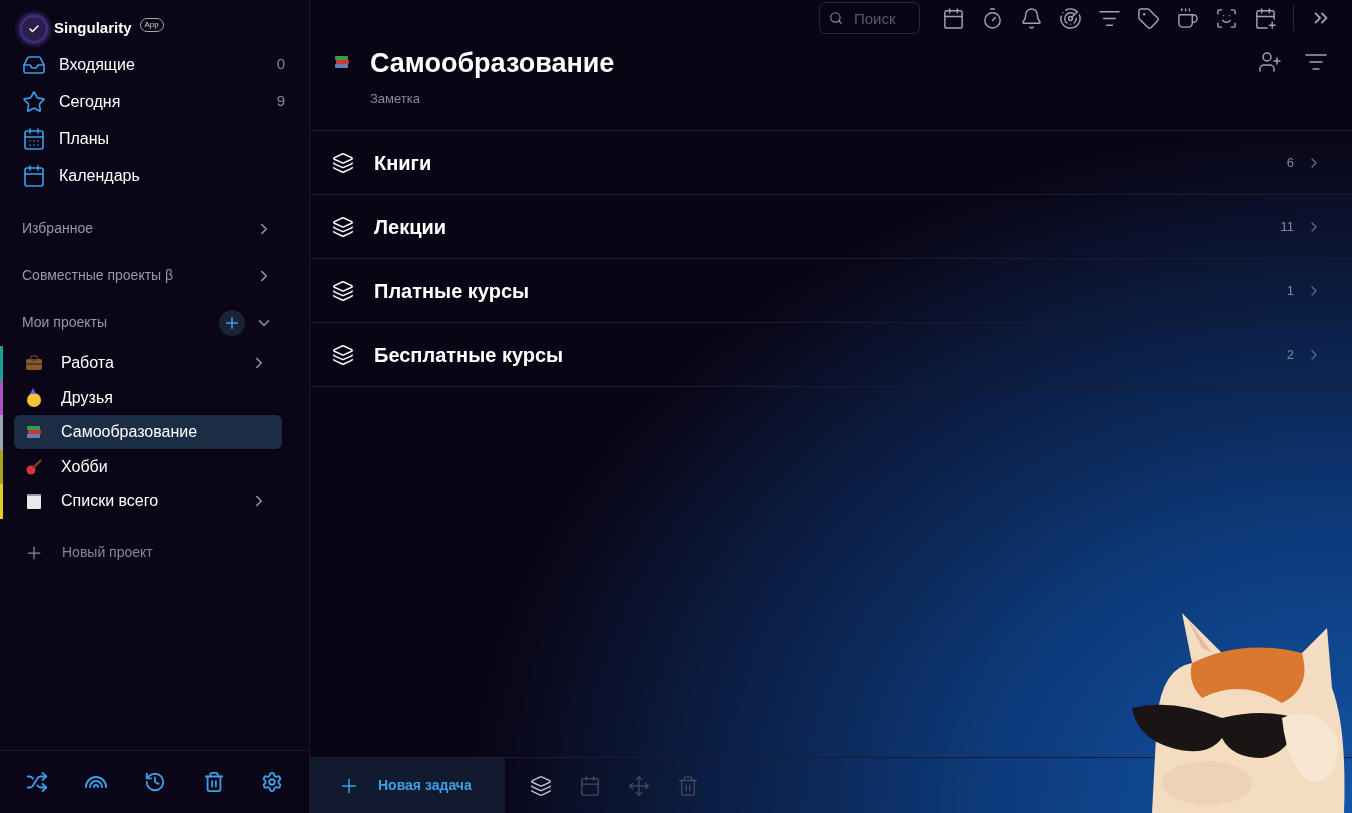 The height and width of the screenshot is (813, 1352). What do you see at coordinates (1265, 18) in the screenshot?
I see `calendar-plus-icon` at bounding box center [1265, 18].